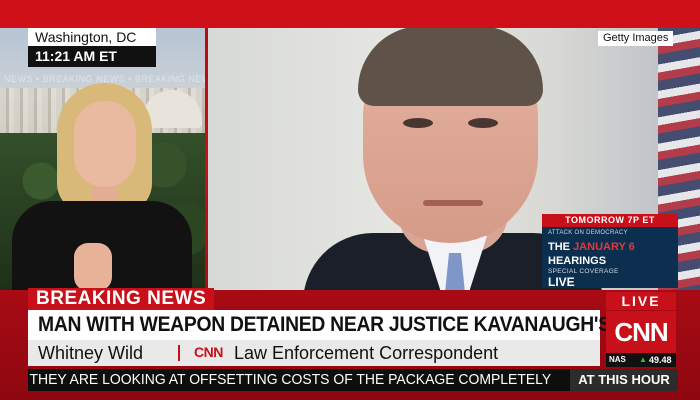 The image size is (700, 400). Describe the element at coordinates (577, 261) in the screenshot. I see `promo-title-line2: HEARINGS` at that location.